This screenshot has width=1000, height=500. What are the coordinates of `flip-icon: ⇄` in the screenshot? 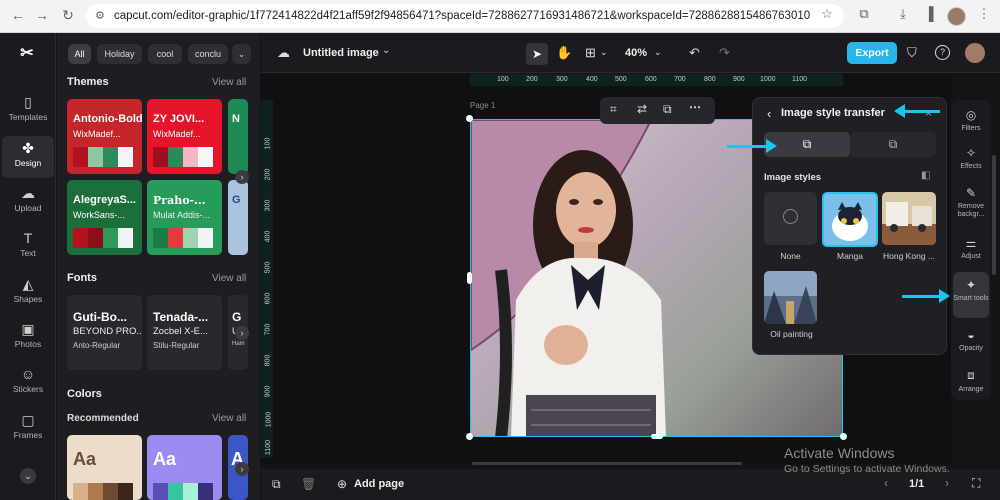 It's located at (642, 109).